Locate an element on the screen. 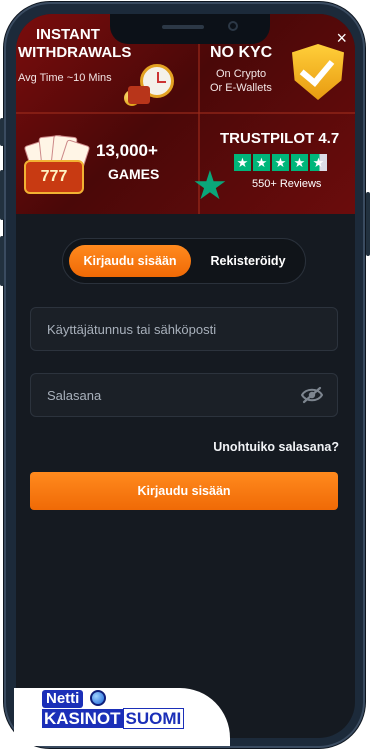 The width and height of the screenshot is (371, 753). eye-slash-icon is located at coordinates (312, 395).